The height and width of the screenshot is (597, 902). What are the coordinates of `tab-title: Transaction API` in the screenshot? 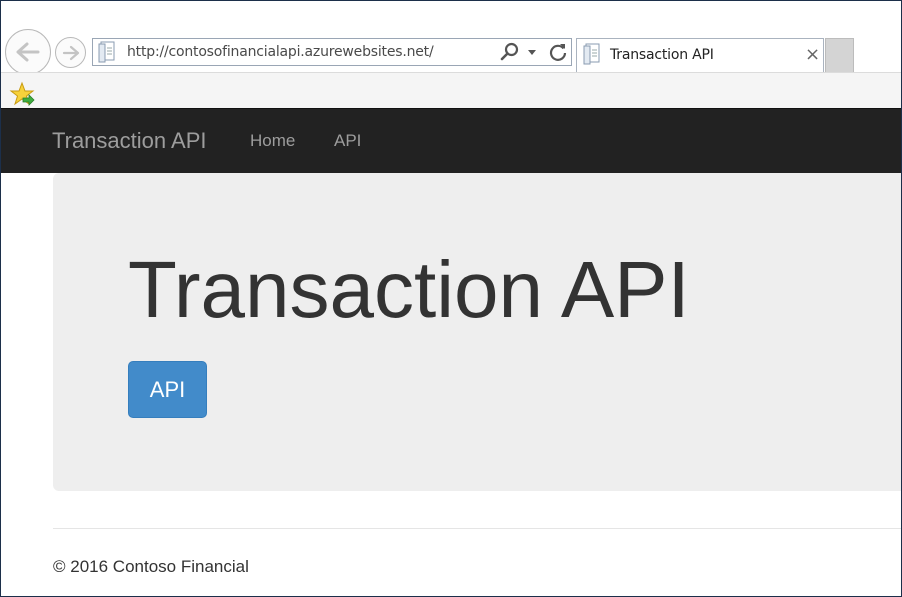 It's located at (662, 55).